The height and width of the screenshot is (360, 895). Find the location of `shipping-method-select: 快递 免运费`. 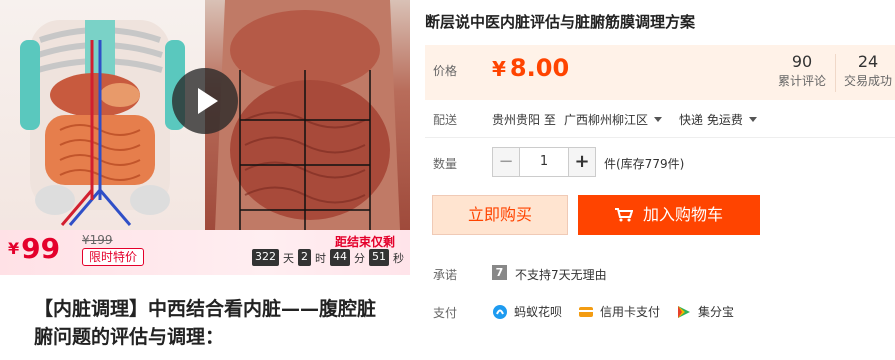

shipping-method-select: 快递 免运费 is located at coordinates (718, 119).